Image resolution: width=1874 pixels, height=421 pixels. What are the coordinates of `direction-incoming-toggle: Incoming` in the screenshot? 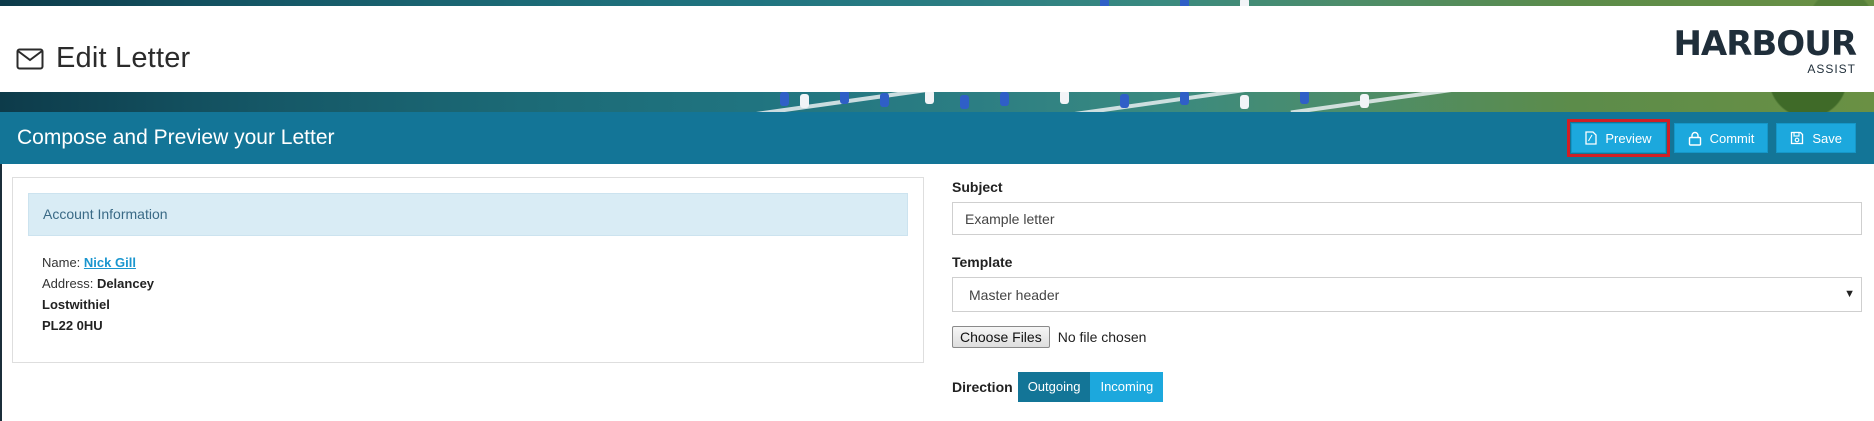 It's located at (1127, 387).